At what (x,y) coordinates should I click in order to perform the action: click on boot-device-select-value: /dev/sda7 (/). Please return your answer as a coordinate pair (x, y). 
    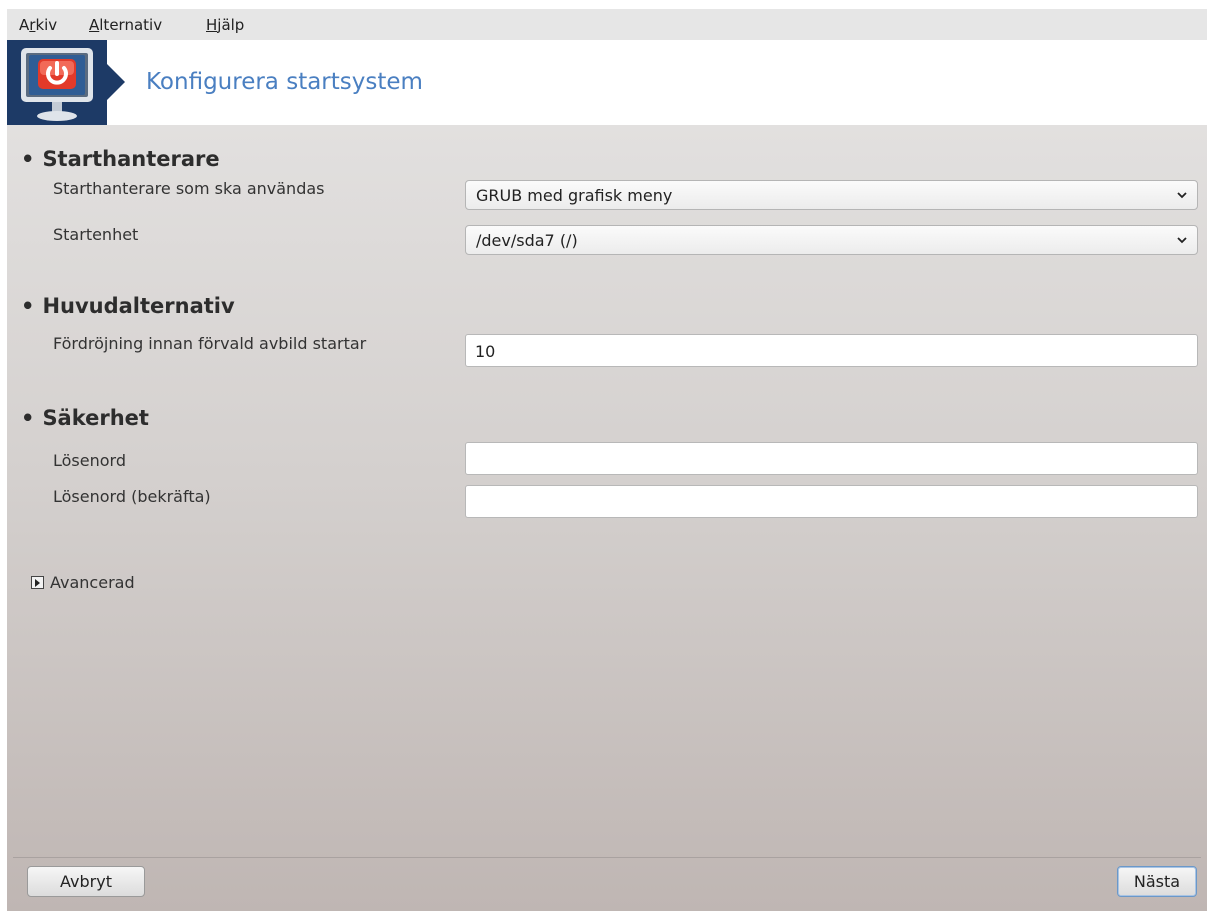
    Looking at the image, I should click on (527, 240).